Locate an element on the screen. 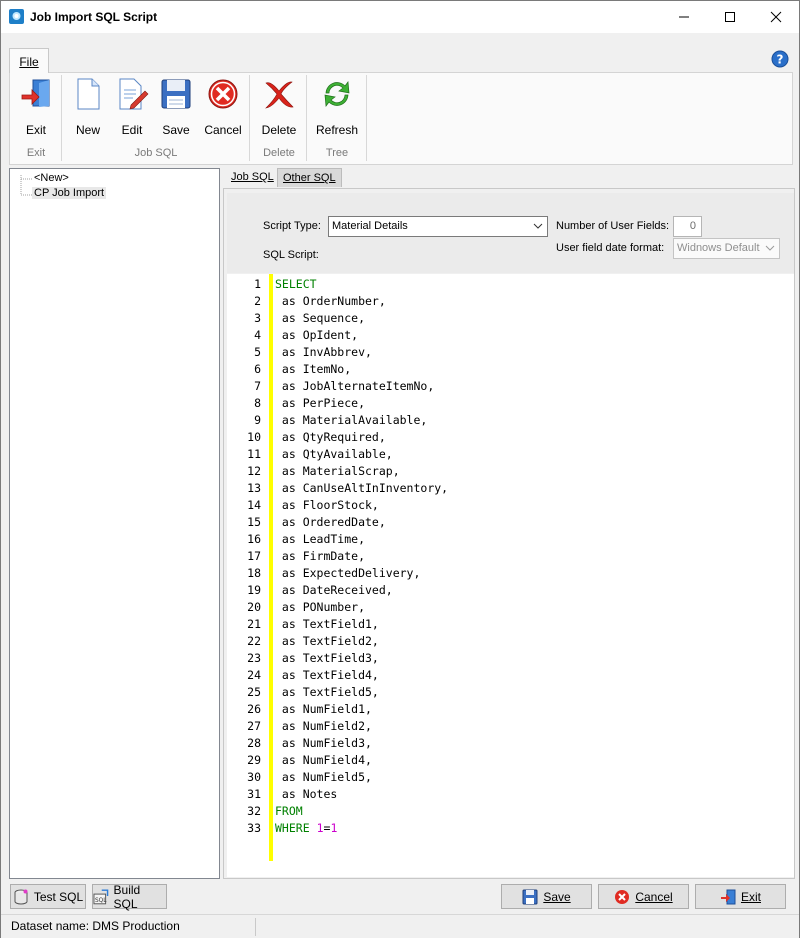 The image size is (800, 938). sql-text: as FirmDate, is located at coordinates (320, 556).